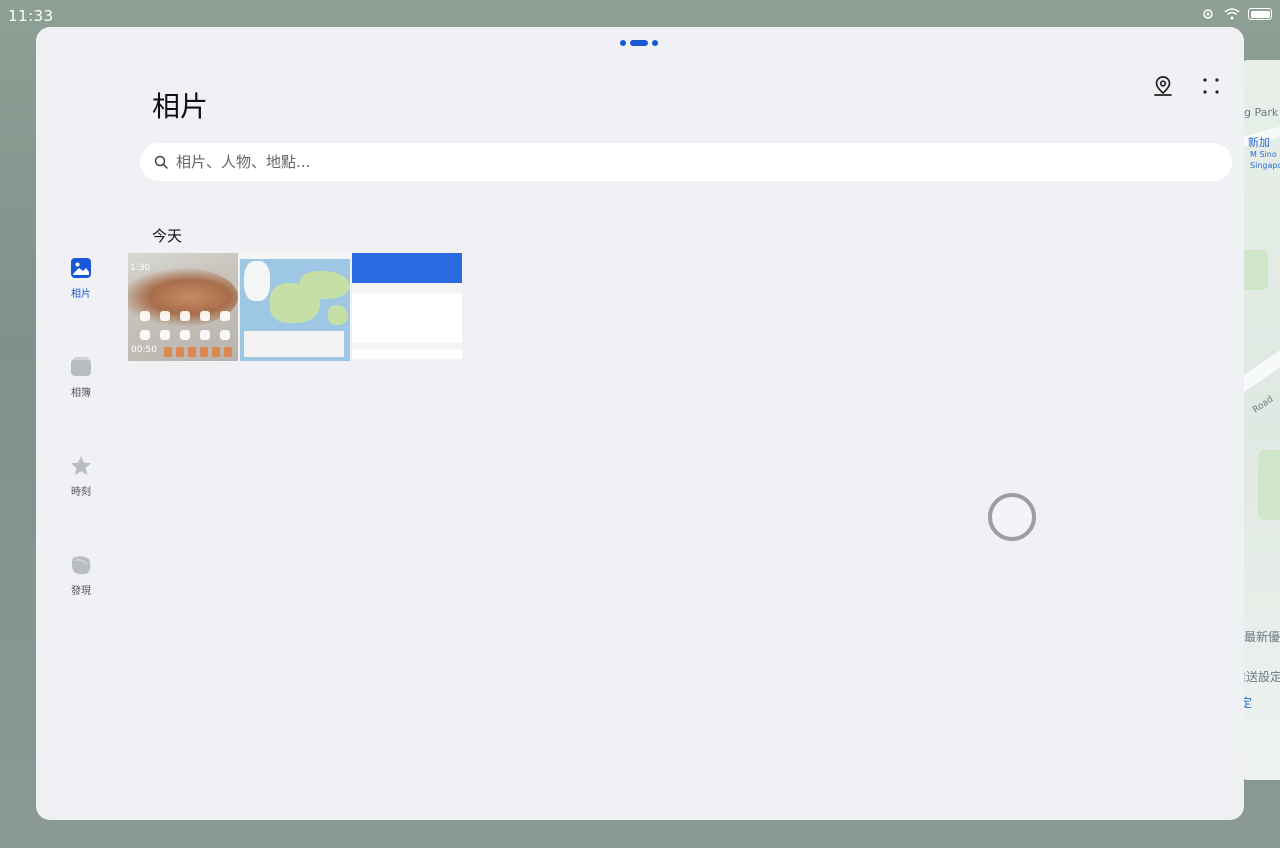 The width and height of the screenshot is (1280, 848). I want to click on nav-label: 相片, so click(81, 294).